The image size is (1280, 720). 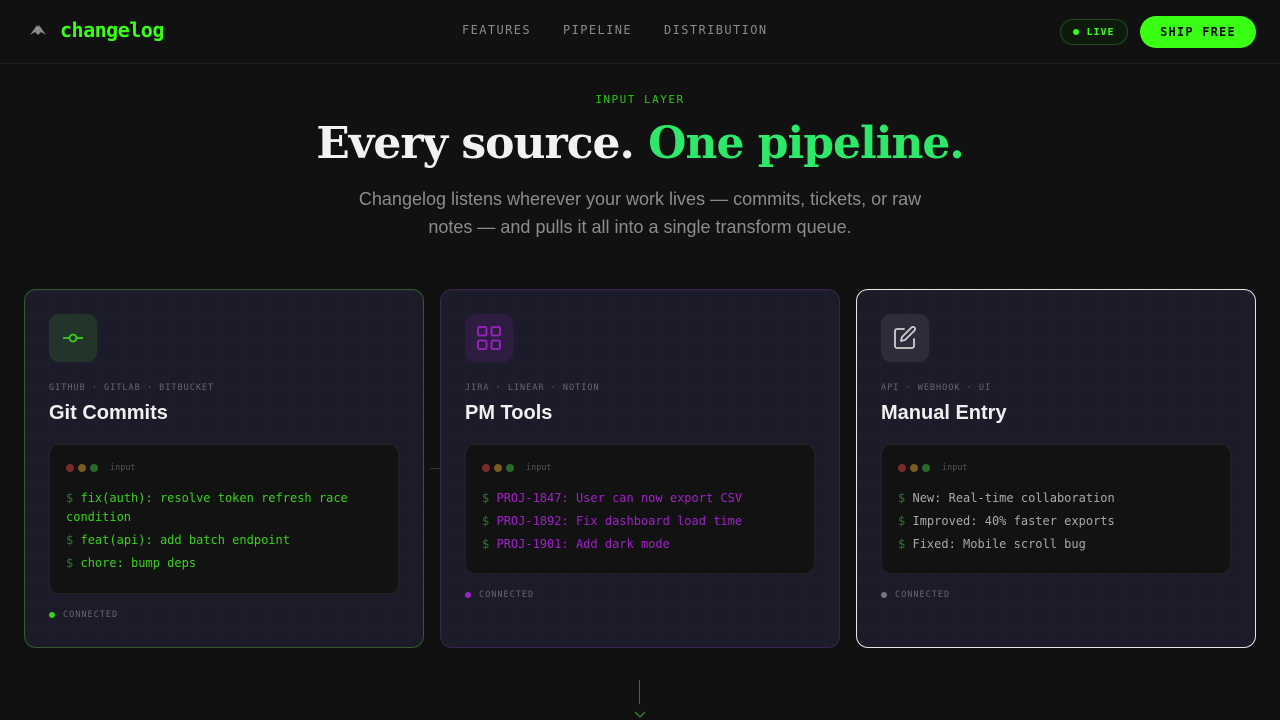 I want to click on live-dot-icon, so click(x=1076, y=32).